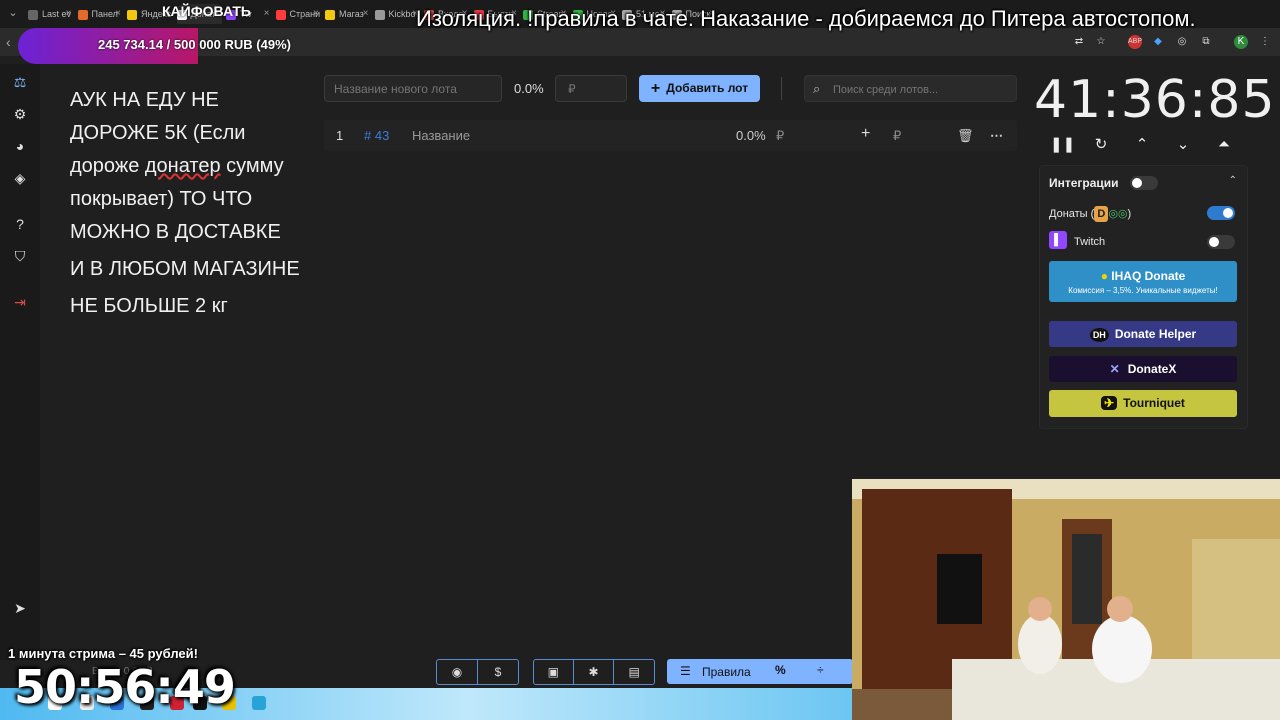 Image resolution: width=1280 pixels, height=720 pixels. Describe the element at coordinates (20, 146) in the screenshot. I see `wheel-chart-icon: ◕` at that location.